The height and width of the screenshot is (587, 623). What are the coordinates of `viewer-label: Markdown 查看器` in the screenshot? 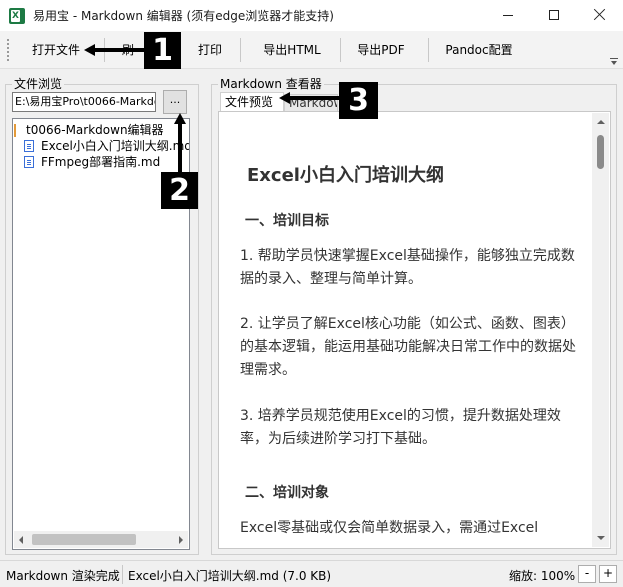 It's located at (271, 84).